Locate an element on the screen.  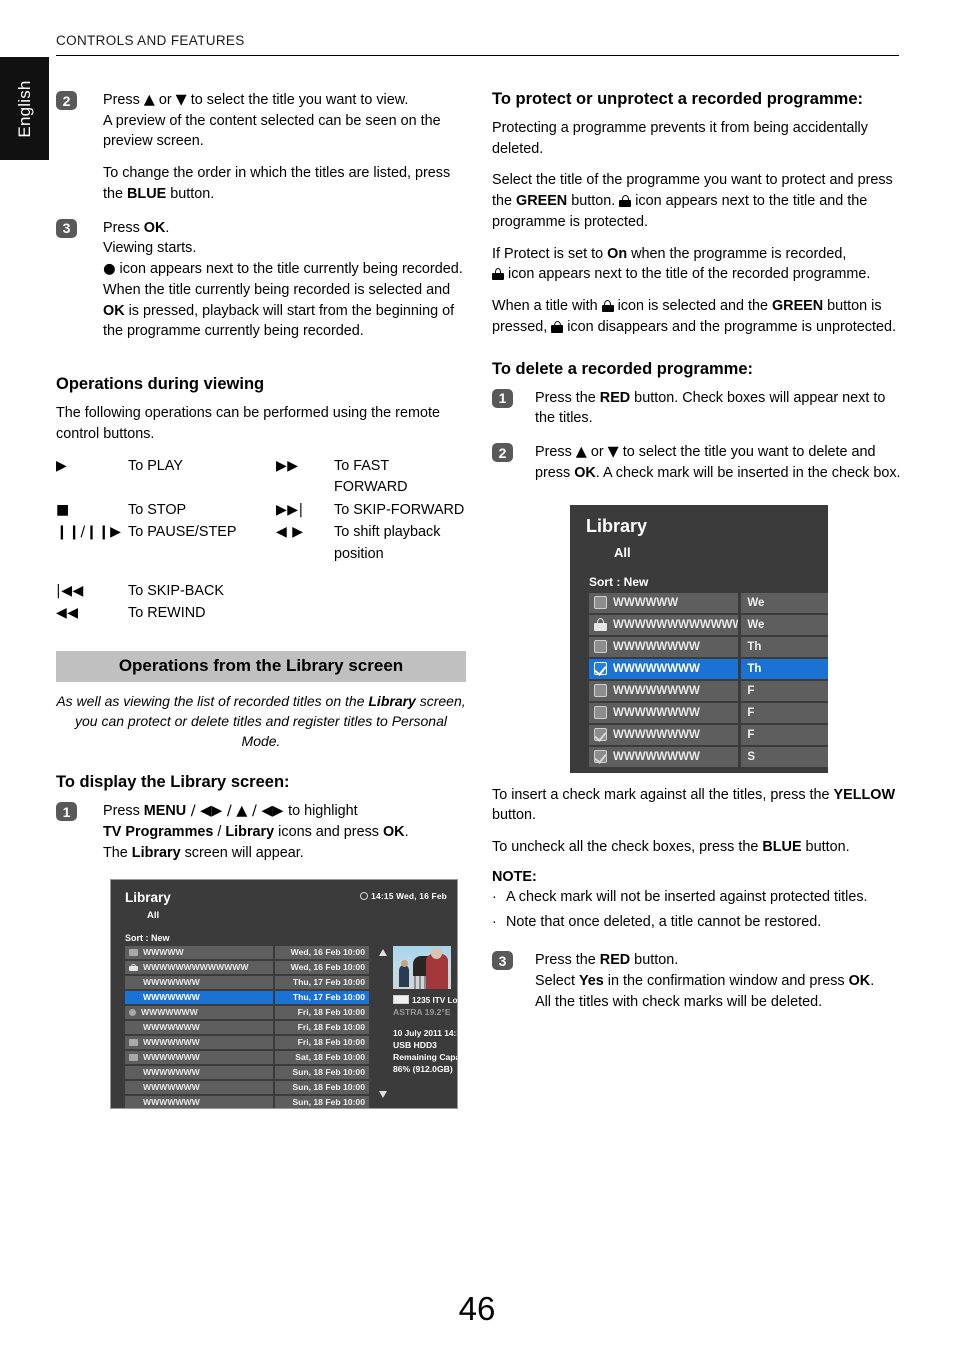
library-row: WWWWWWWWWWWWWWWe is located at coordinates (708, 624).